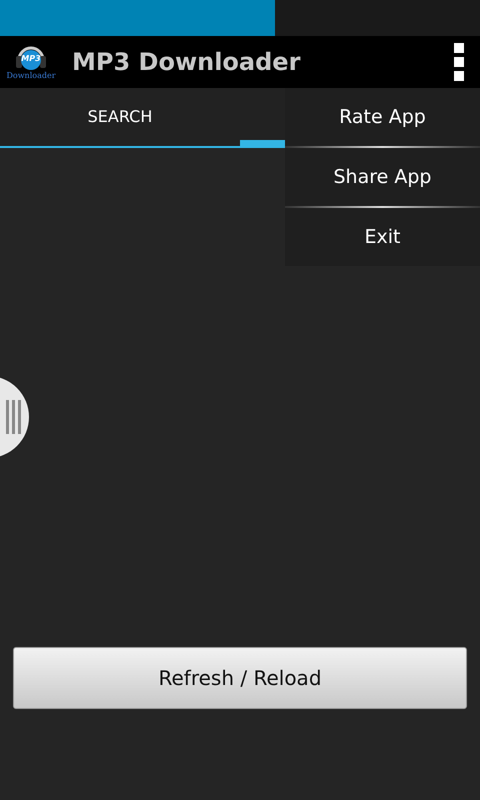 Image resolution: width=480 pixels, height=800 pixels. Describe the element at coordinates (186, 62) in the screenshot. I see `app-title: MP3 Downloader` at that location.